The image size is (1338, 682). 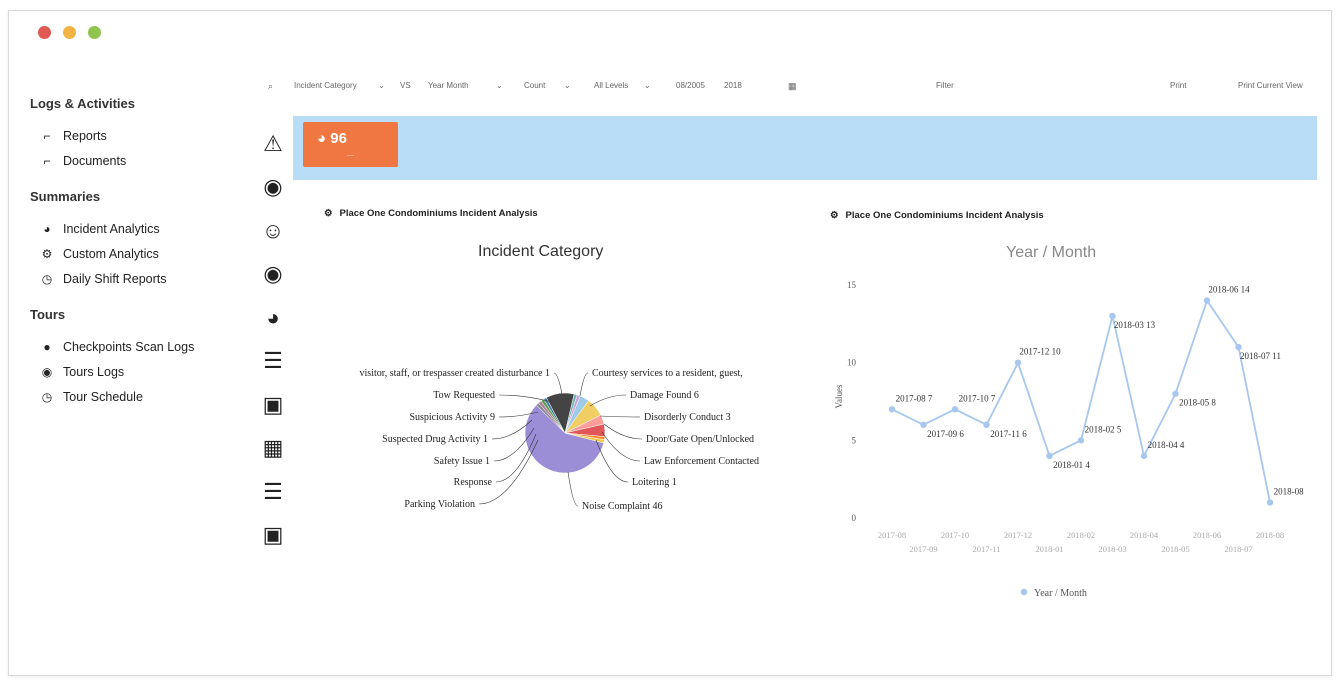 What do you see at coordinates (1289, 491) in the screenshot?
I see `point-label: 2018-08 1` at bounding box center [1289, 491].